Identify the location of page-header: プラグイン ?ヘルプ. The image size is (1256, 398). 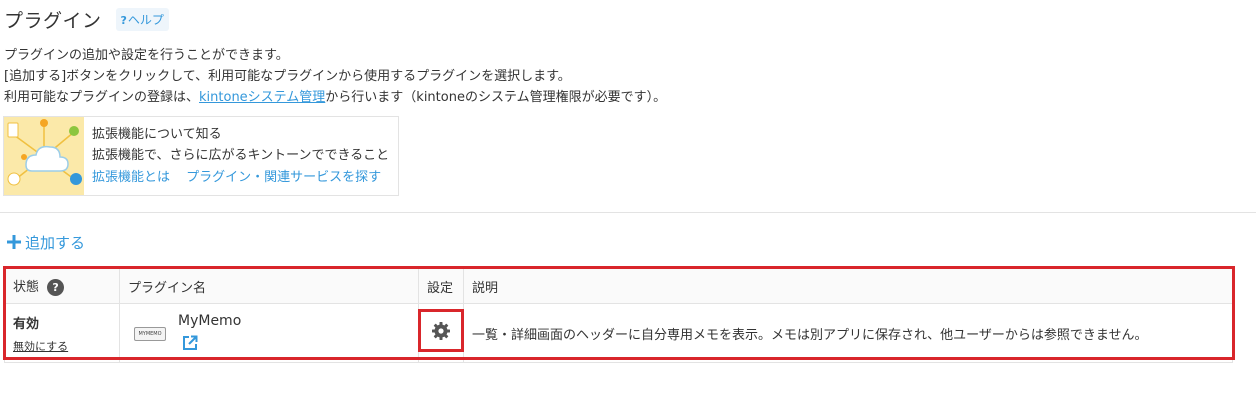
(86, 19).